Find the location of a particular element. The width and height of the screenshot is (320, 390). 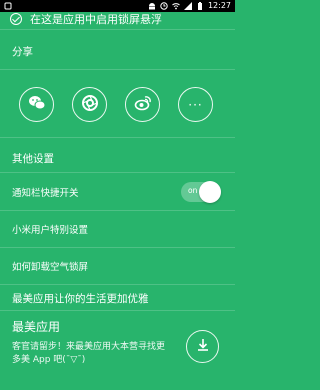

notification-toggle-row: 通知栏快捷开关 on is located at coordinates (117, 192).